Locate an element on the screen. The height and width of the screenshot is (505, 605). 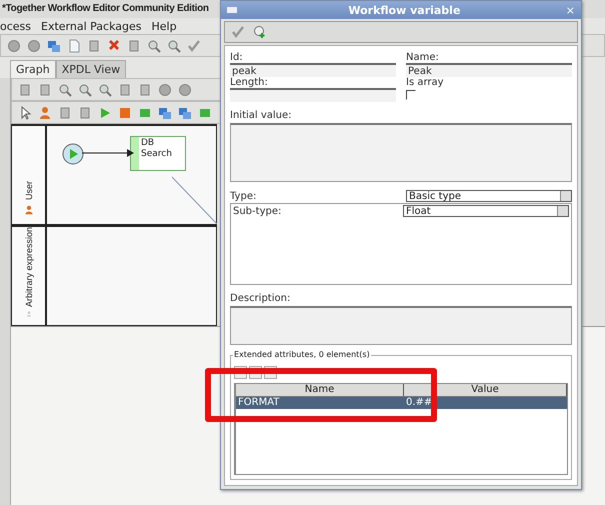
start-event is located at coordinates (73, 154).